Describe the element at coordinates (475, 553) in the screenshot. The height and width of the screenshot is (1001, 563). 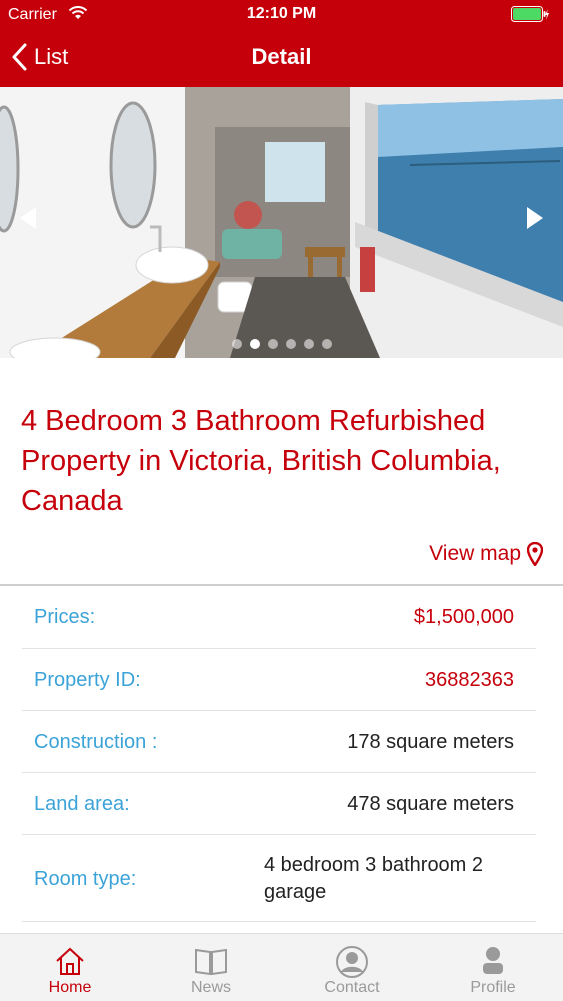
I see `view-map-label: View map` at that location.